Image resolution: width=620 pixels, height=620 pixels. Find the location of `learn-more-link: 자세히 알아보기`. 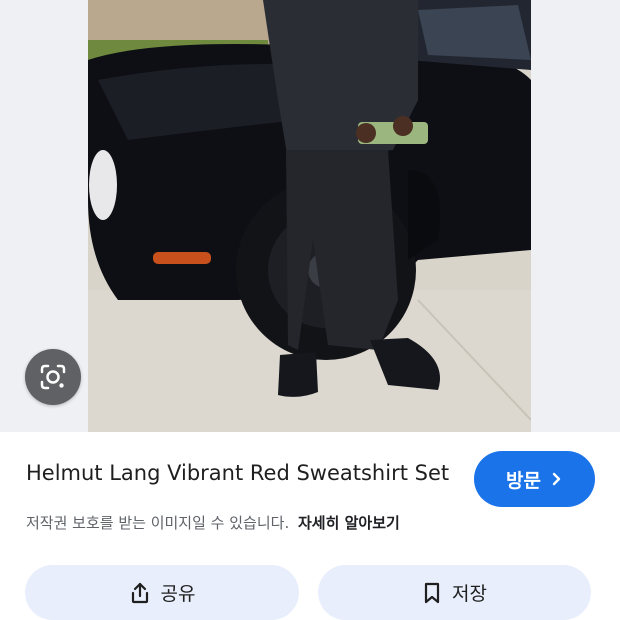

learn-more-link: 자세히 알아보기 is located at coordinates (349, 523).